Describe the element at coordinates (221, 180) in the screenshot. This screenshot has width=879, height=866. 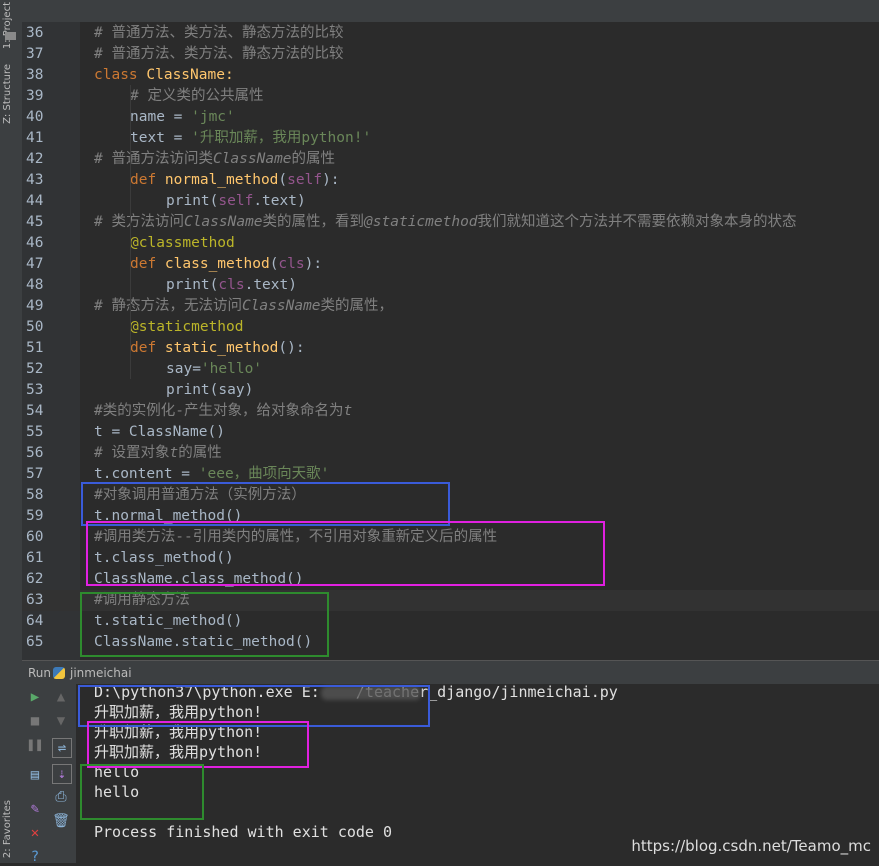
I see `code-token: normal_method` at that location.